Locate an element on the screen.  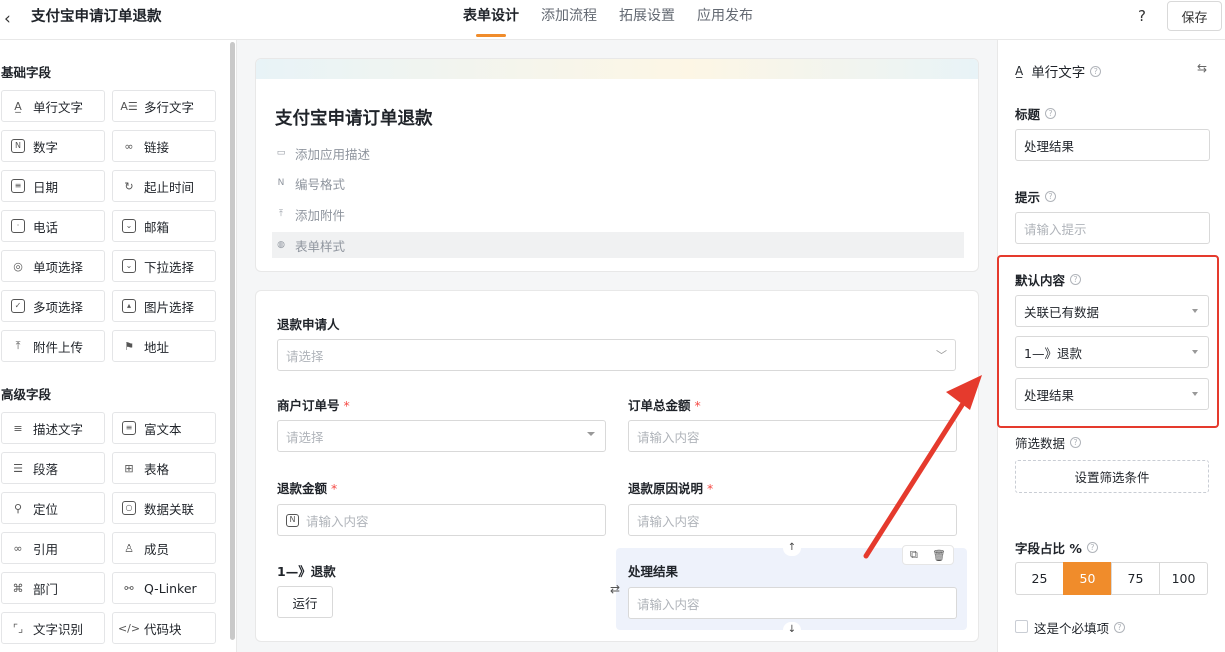
arrow-shaft is located at coordinates (914, 480).